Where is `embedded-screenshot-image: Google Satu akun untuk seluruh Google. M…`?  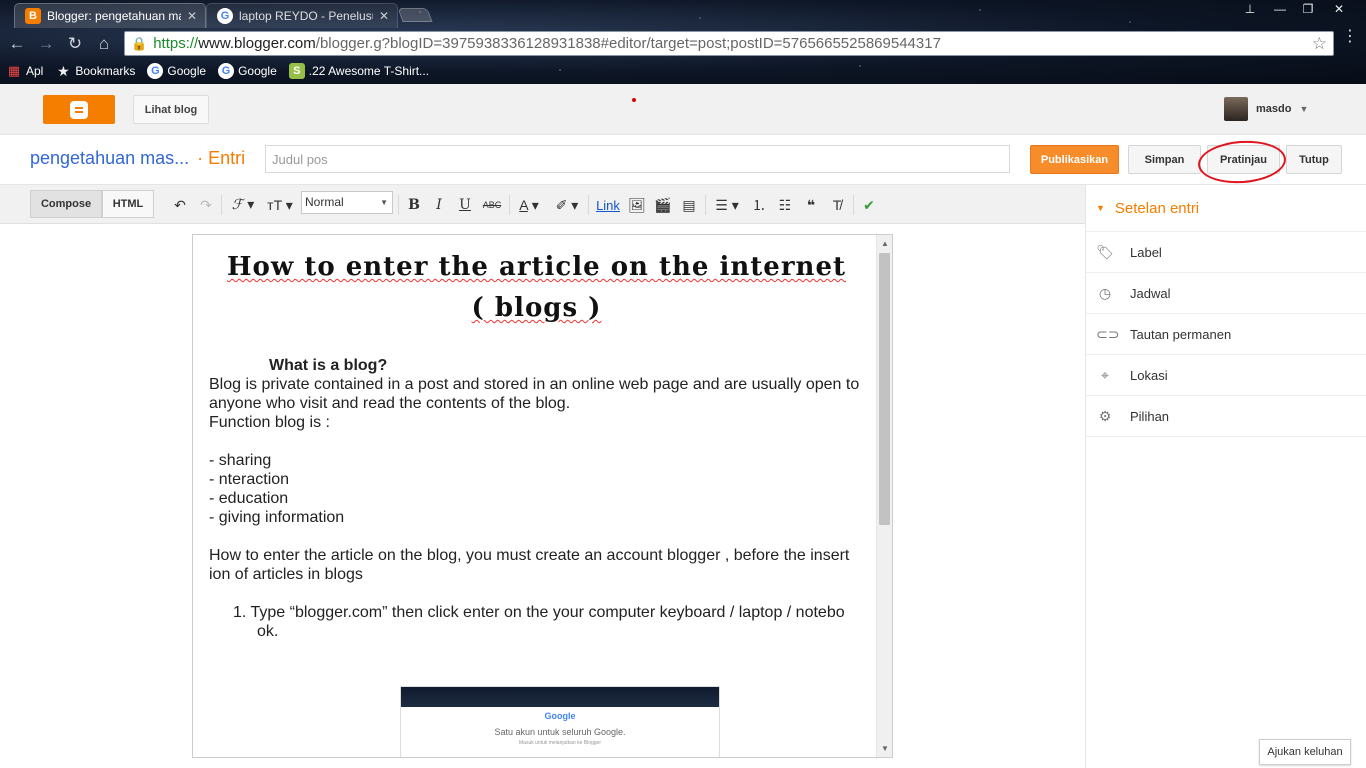 embedded-screenshot-image: Google Satu akun untuk seluruh Google. M… is located at coordinates (560, 721).